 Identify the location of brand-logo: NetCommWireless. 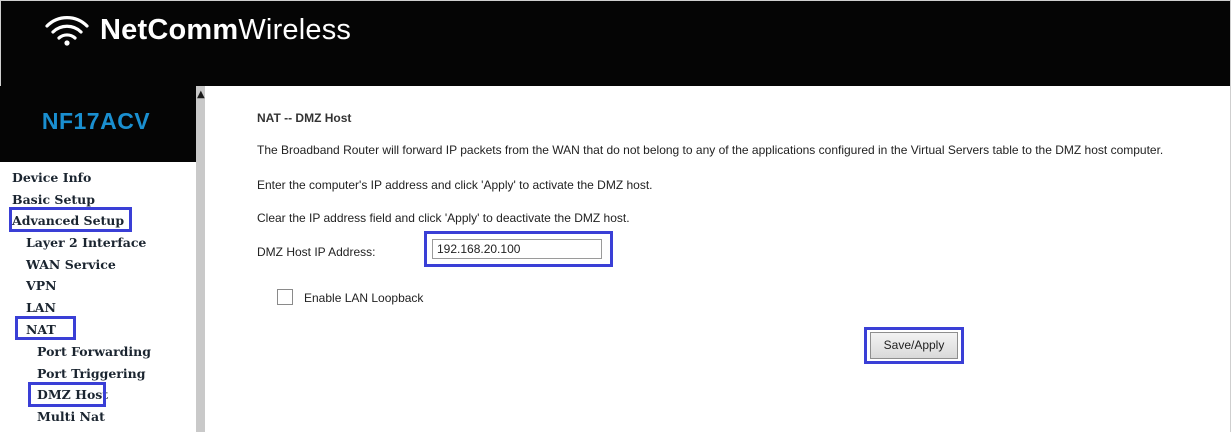
(197, 30).